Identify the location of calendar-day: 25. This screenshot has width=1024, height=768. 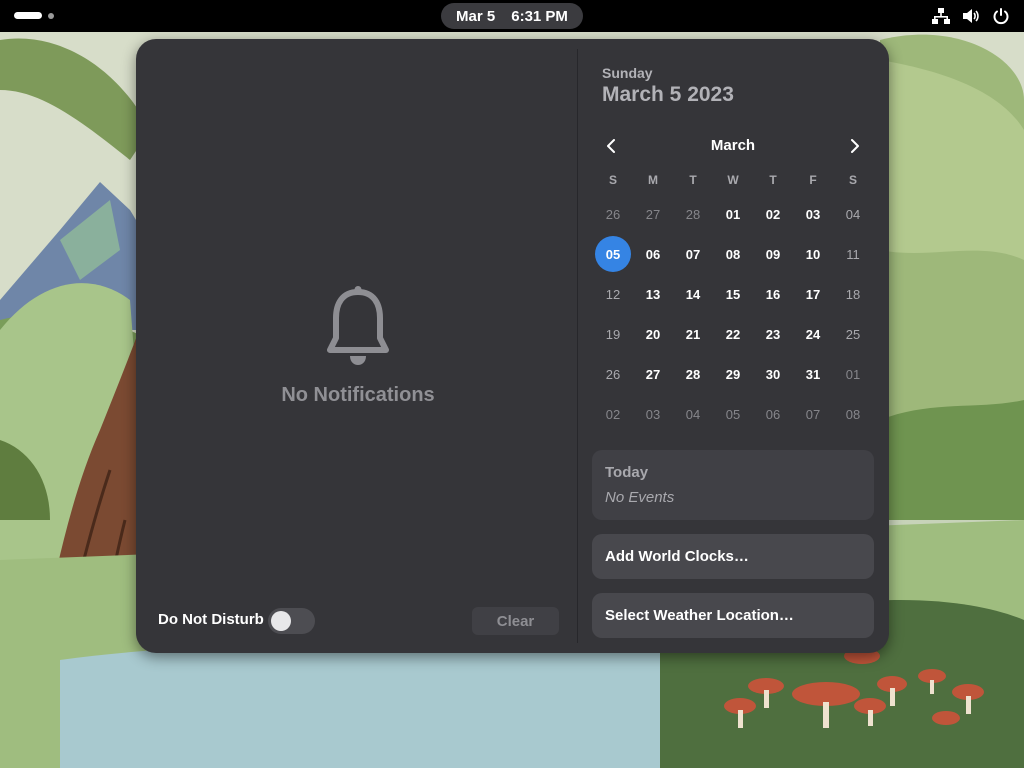
(853, 334).